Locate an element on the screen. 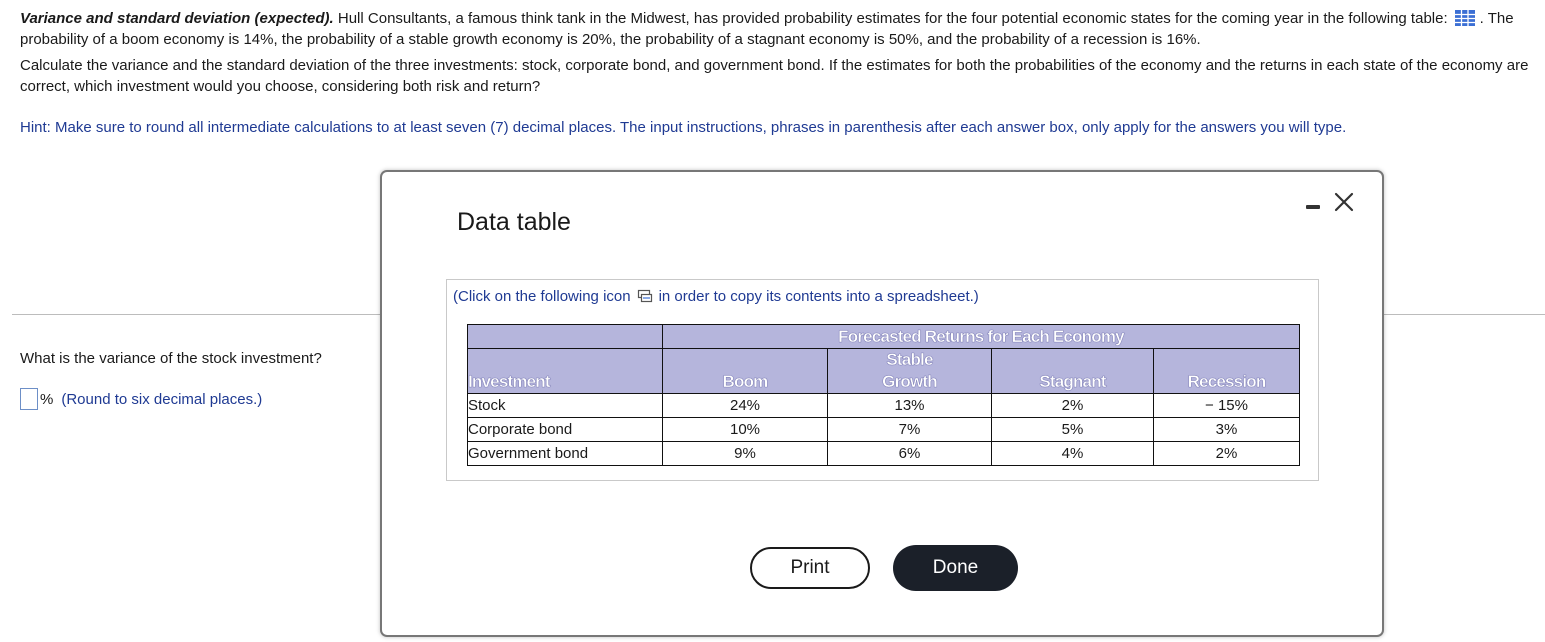 Image resolution: width=1545 pixels, height=642 pixels. table-cell: 7% is located at coordinates (909, 429).